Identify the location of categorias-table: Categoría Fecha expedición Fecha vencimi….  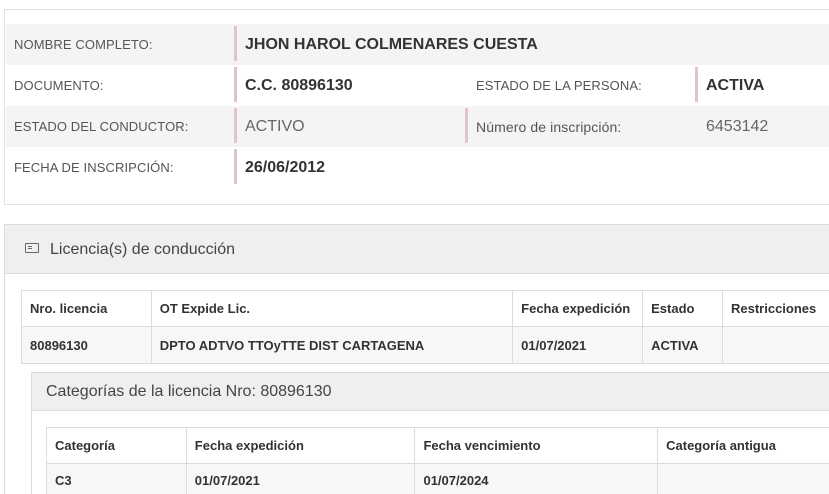
(437, 460).